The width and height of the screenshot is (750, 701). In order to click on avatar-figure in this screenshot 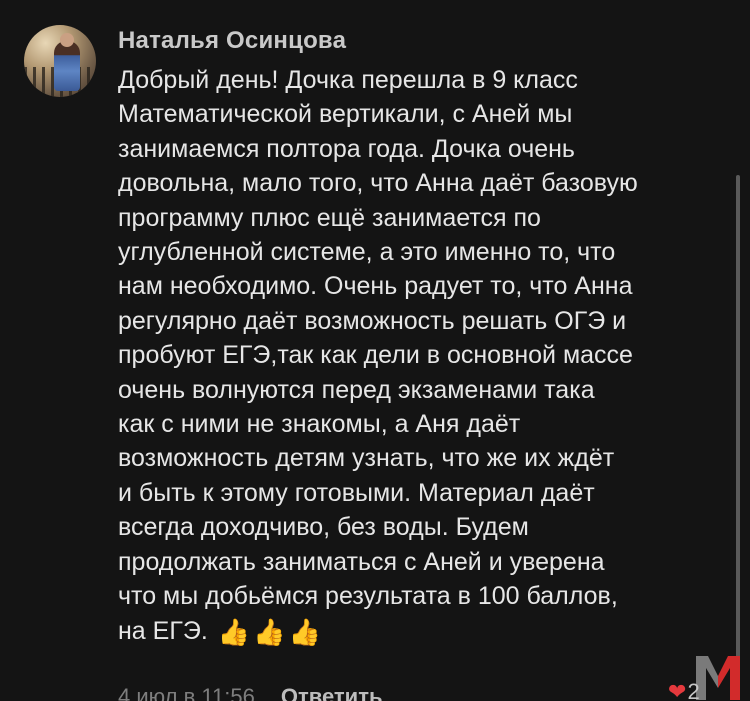, I will do `click(67, 66)`.